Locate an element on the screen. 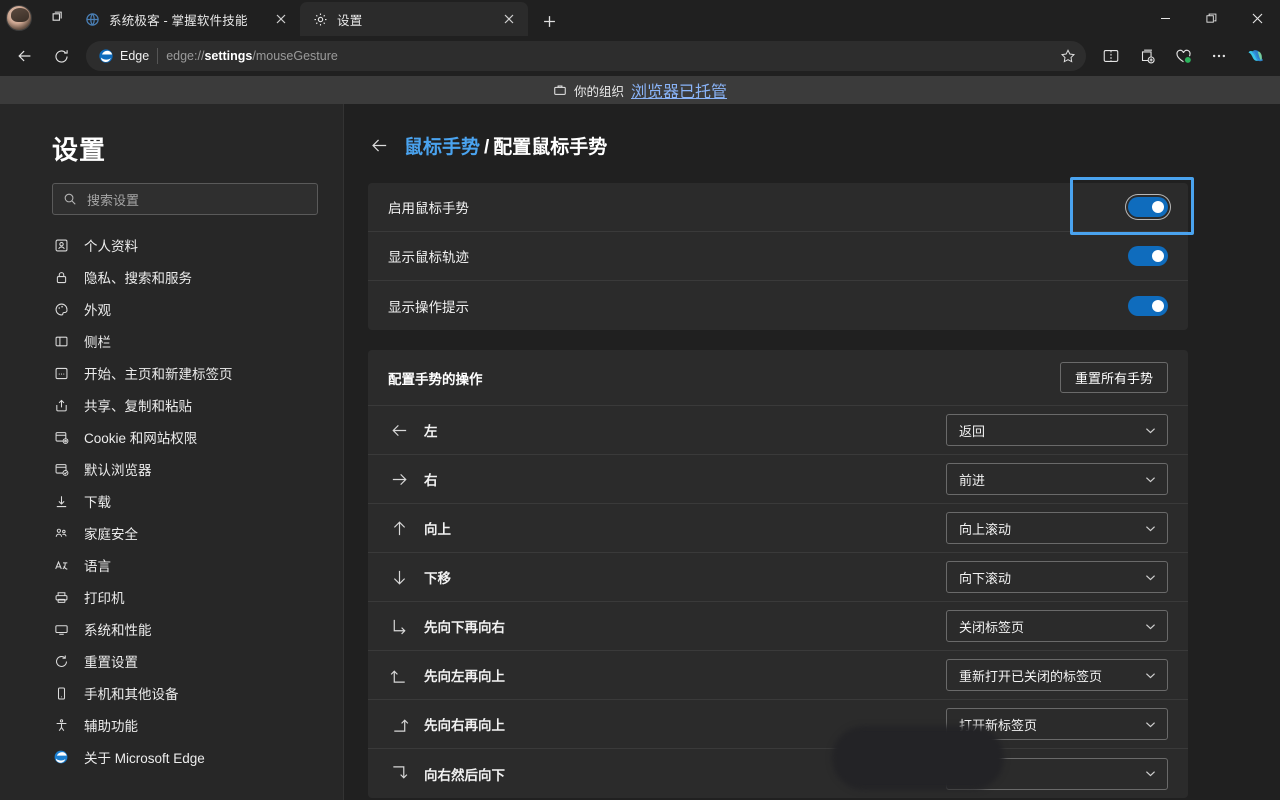  tab-title: 设置 is located at coordinates (350, 20).